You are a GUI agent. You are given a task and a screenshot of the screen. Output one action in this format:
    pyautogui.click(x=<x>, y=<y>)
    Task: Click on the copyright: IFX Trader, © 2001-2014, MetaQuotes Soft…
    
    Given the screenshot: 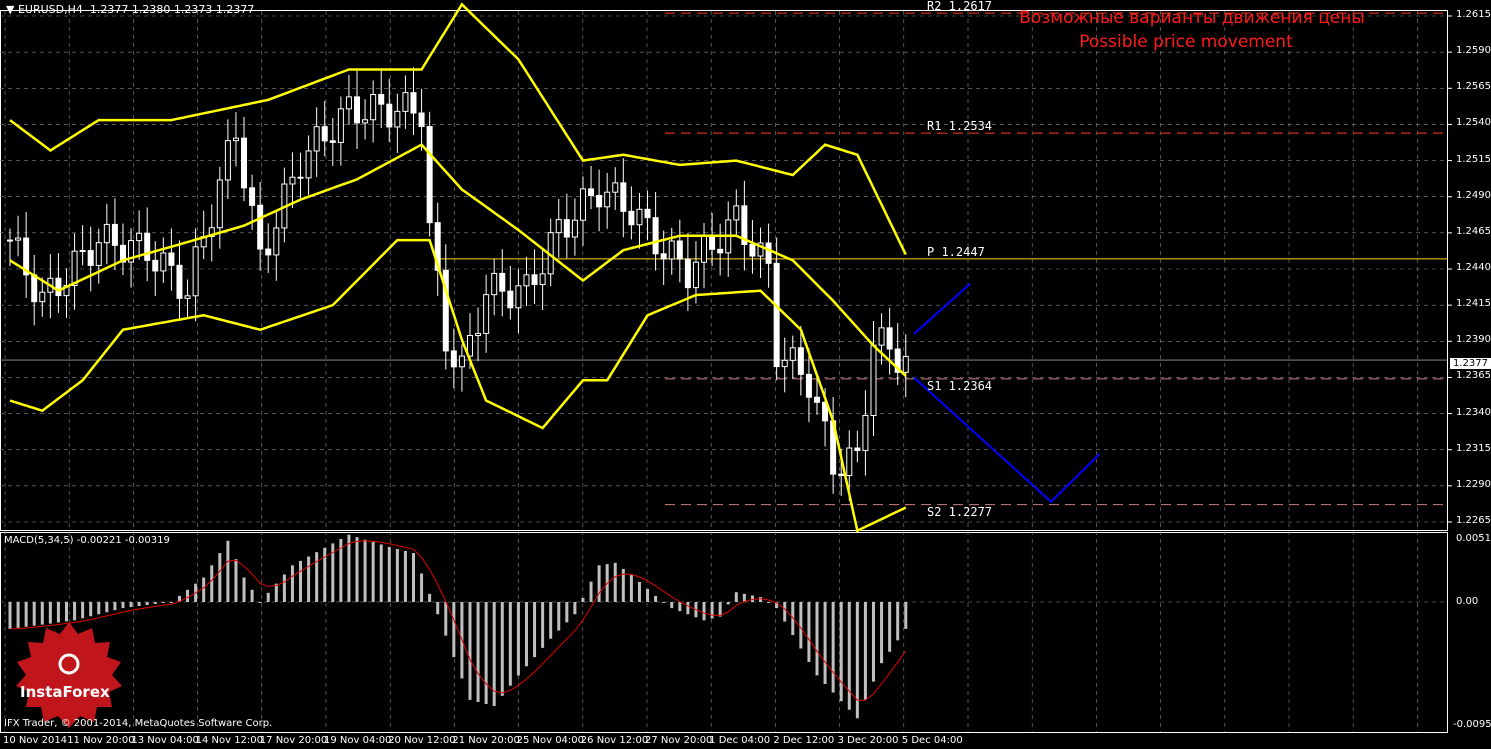 What is the action you would take?
    pyautogui.click(x=138, y=723)
    